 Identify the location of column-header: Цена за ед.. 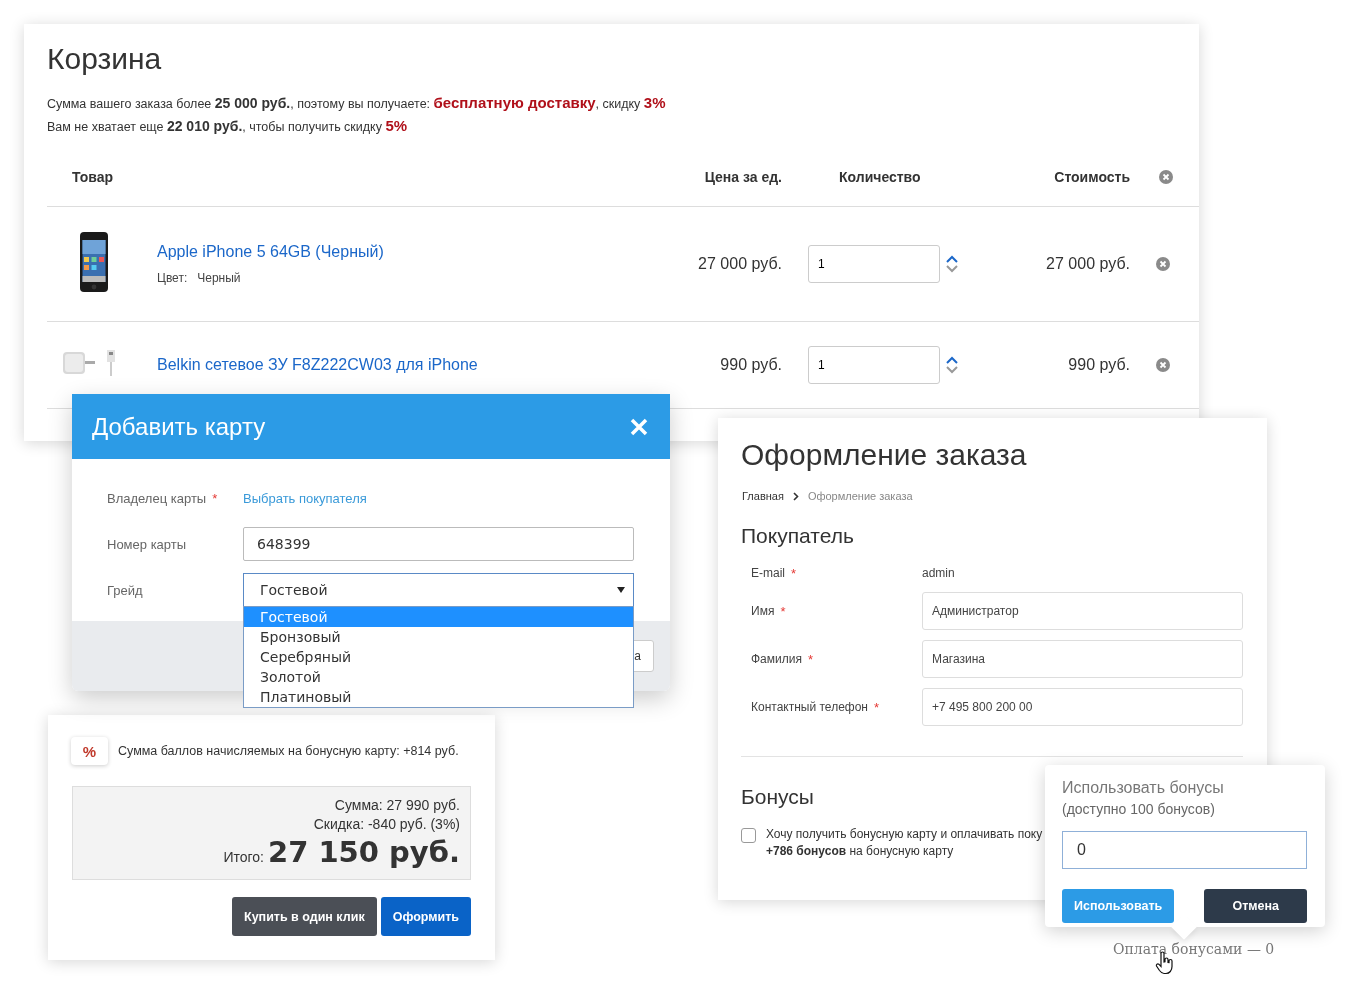
(742, 176).